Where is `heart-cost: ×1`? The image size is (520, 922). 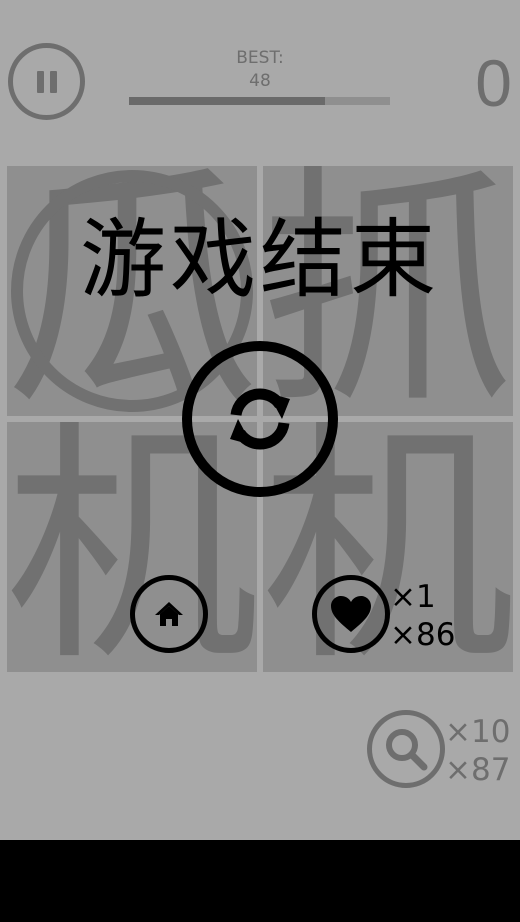 heart-cost: ×1 is located at coordinates (413, 597).